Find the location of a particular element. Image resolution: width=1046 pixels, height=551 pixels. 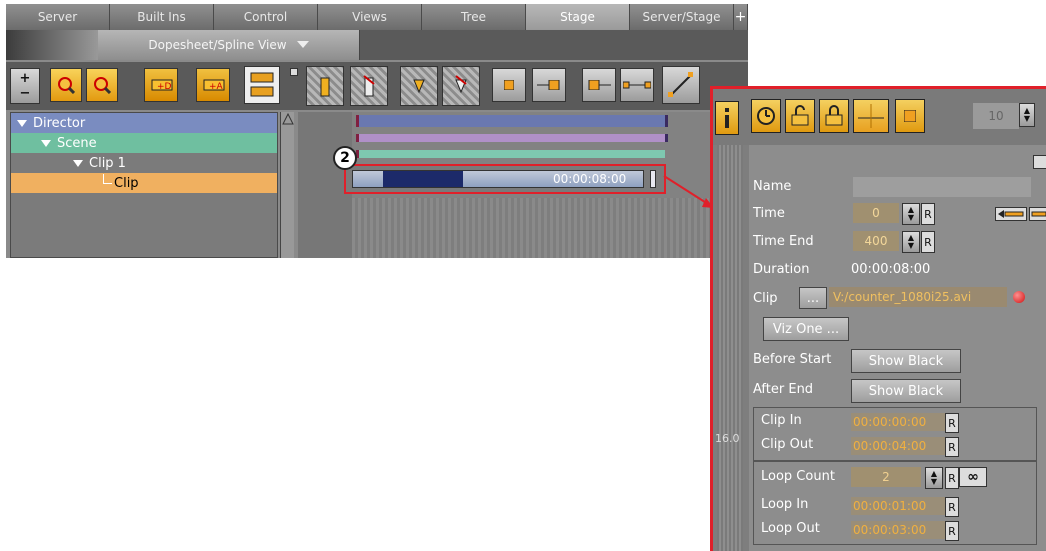

add-director-icon: +D is located at coordinates (161, 85).